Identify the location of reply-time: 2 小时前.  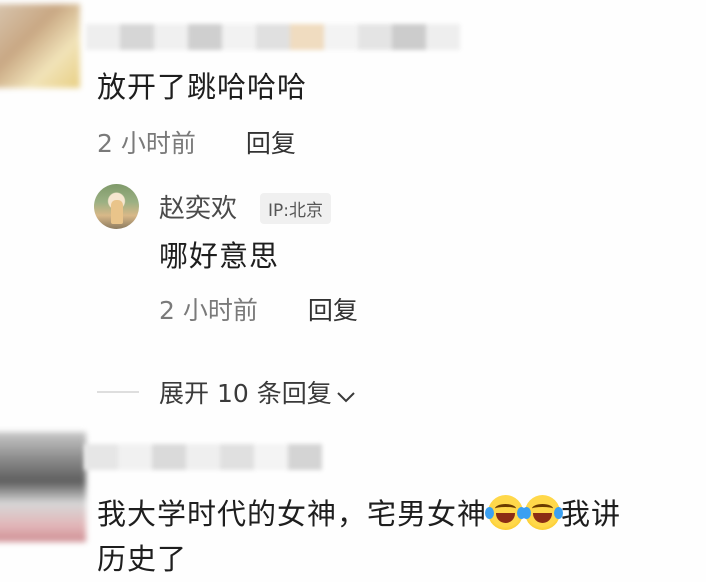
(208, 310).